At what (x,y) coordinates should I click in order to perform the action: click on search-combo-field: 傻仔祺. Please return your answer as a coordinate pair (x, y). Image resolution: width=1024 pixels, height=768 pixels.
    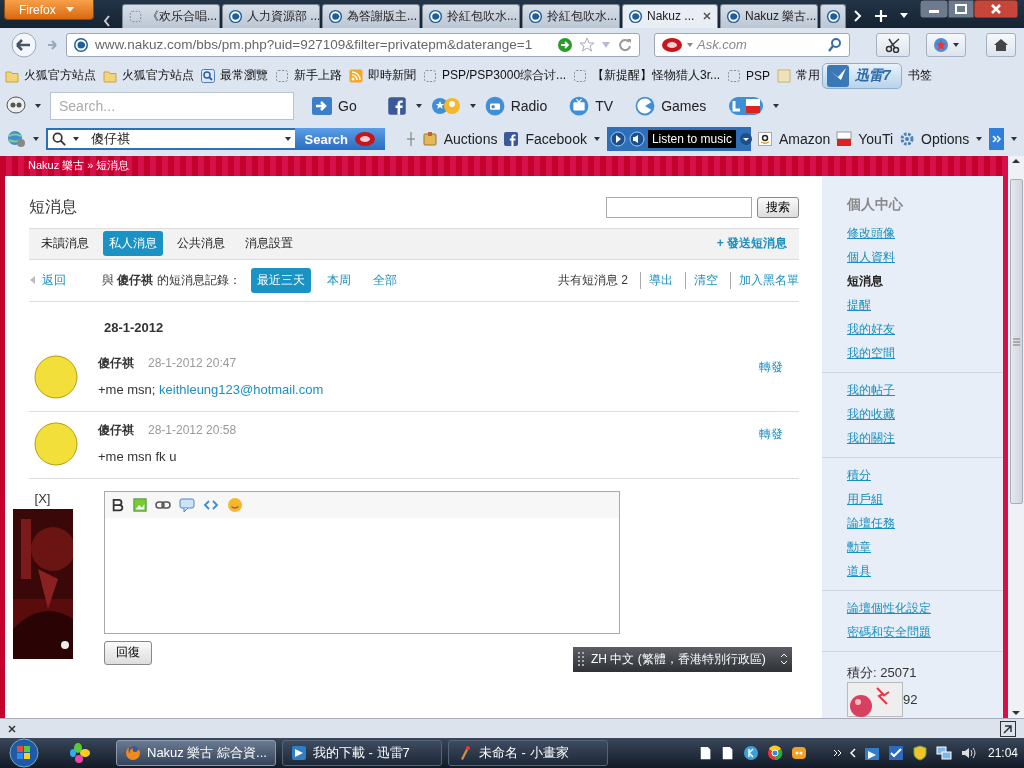
    Looking at the image, I should click on (171, 139).